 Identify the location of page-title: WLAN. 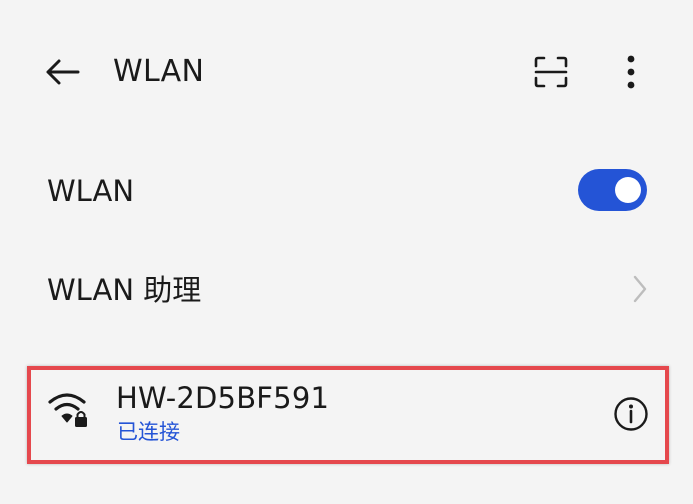
(159, 71).